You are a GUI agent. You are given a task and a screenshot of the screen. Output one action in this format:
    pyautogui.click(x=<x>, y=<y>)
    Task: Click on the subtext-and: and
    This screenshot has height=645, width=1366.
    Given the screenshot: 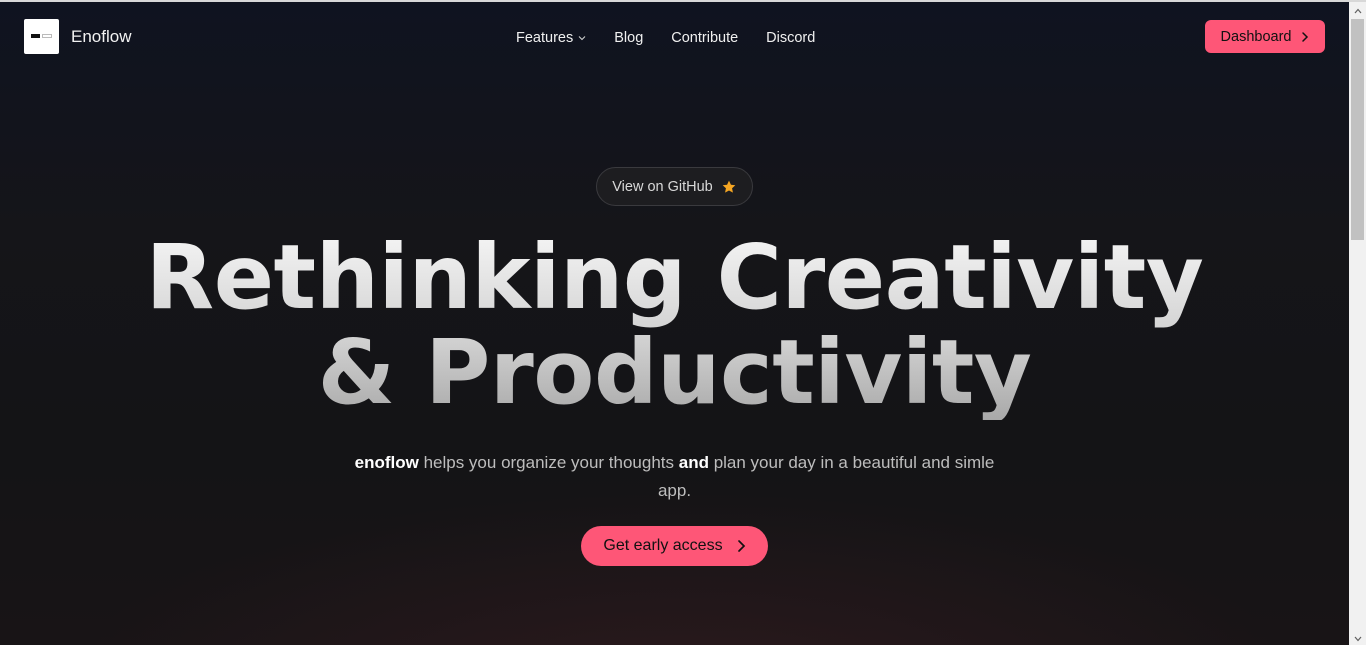 What is the action you would take?
    pyautogui.click(x=693, y=462)
    